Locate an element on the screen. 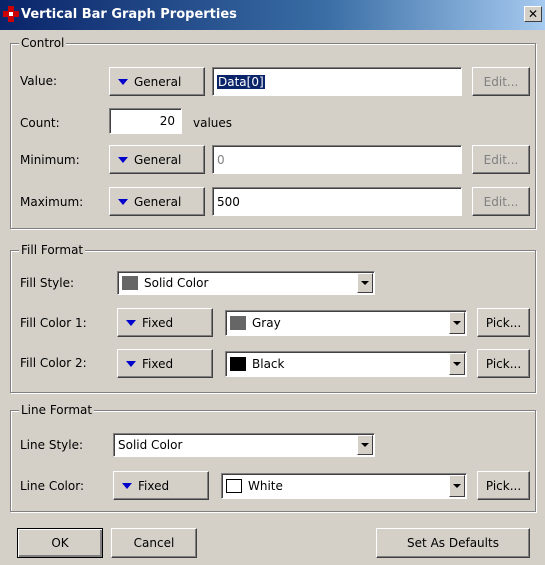 This screenshot has width=545, height=565. line-color-value: White is located at coordinates (265, 486).